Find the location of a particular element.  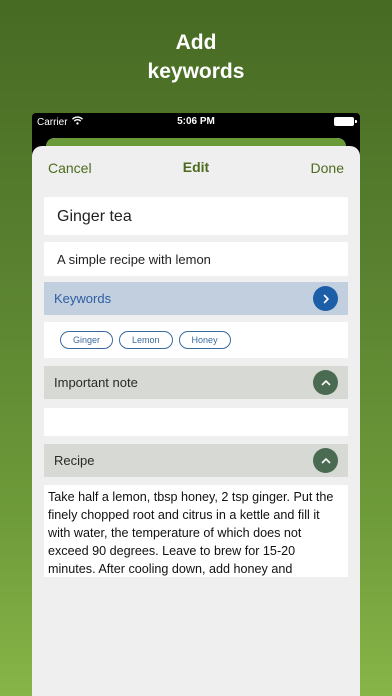

keyword-tags: Ginger Lemon Honey is located at coordinates (196, 340).